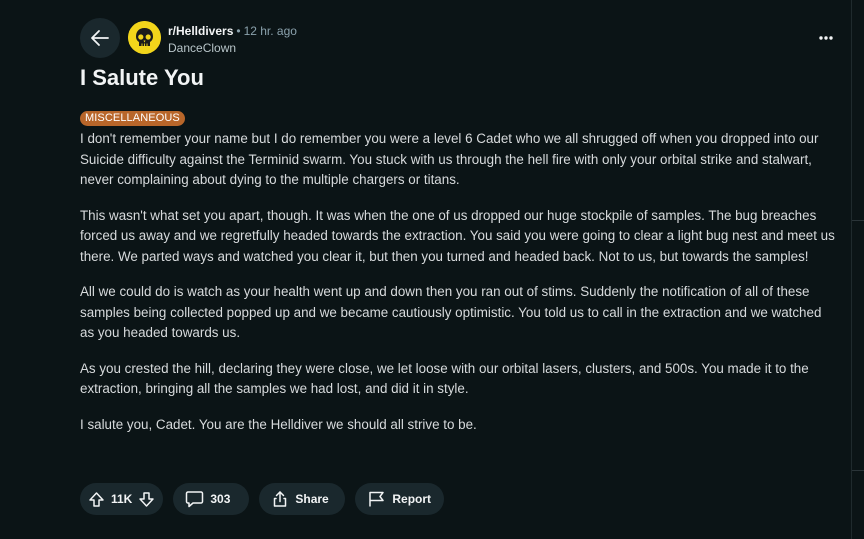 This screenshot has height=539, width=864. Describe the element at coordinates (194, 499) in the screenshot. I see `comment-icon` at that location.